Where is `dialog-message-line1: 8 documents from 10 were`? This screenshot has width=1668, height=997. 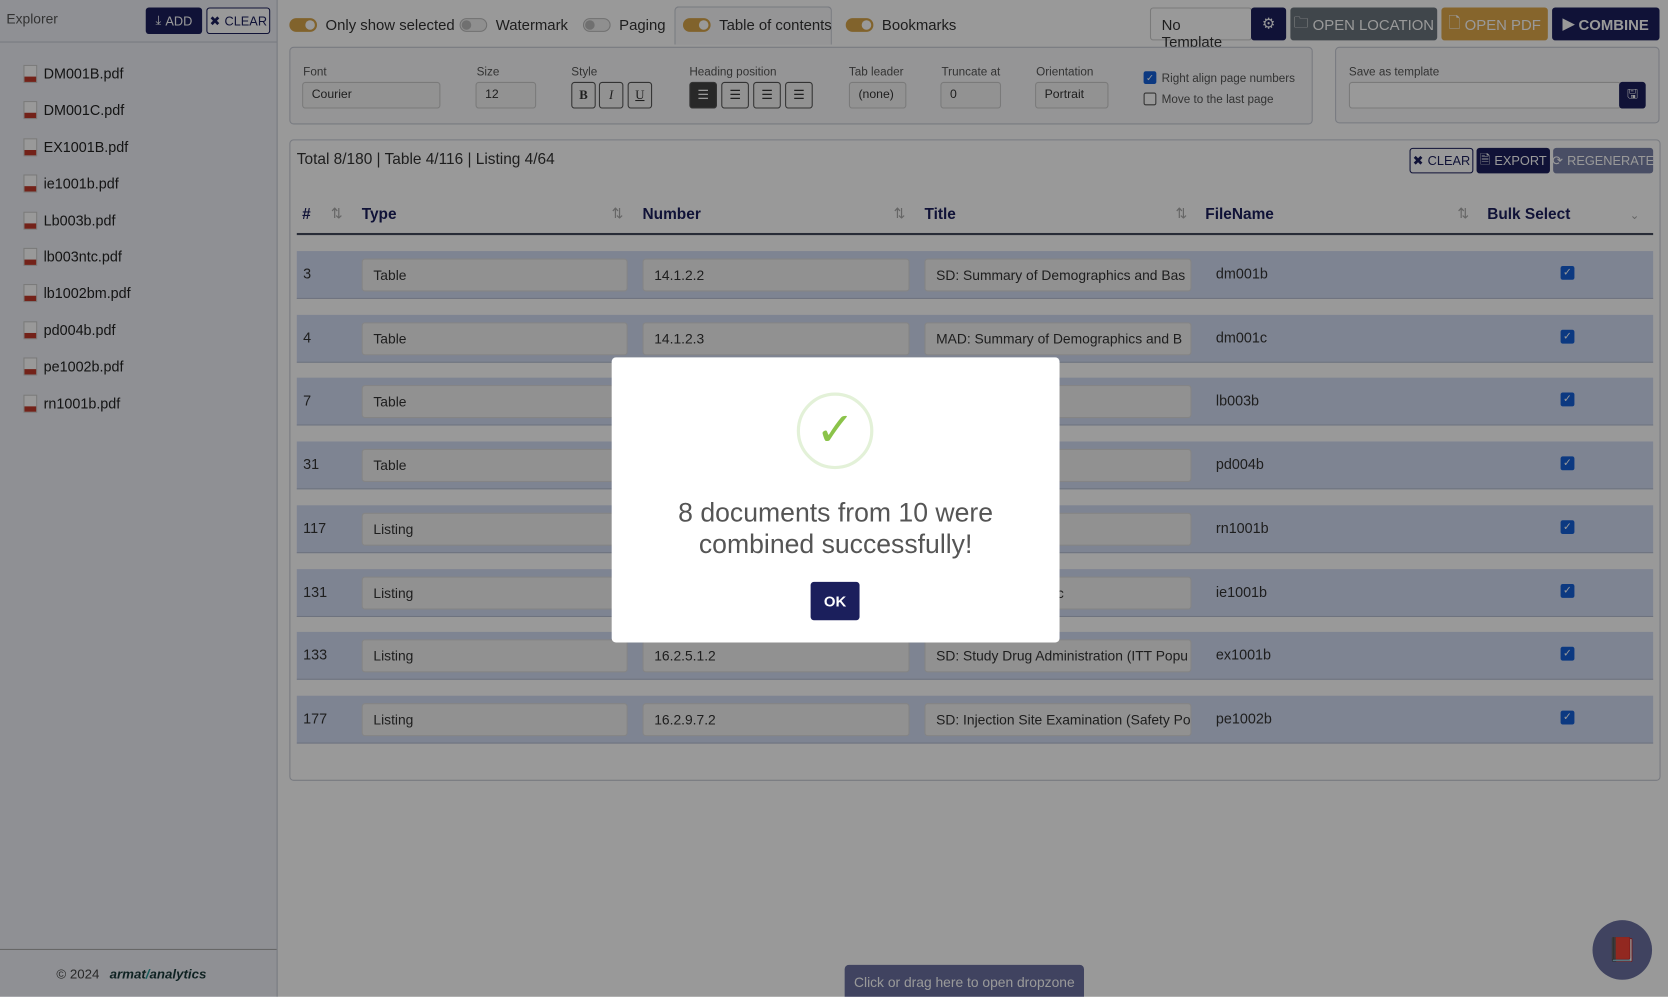 dialog-message-line1: 8 documents from 10 were is located at coordinates (836, 512).